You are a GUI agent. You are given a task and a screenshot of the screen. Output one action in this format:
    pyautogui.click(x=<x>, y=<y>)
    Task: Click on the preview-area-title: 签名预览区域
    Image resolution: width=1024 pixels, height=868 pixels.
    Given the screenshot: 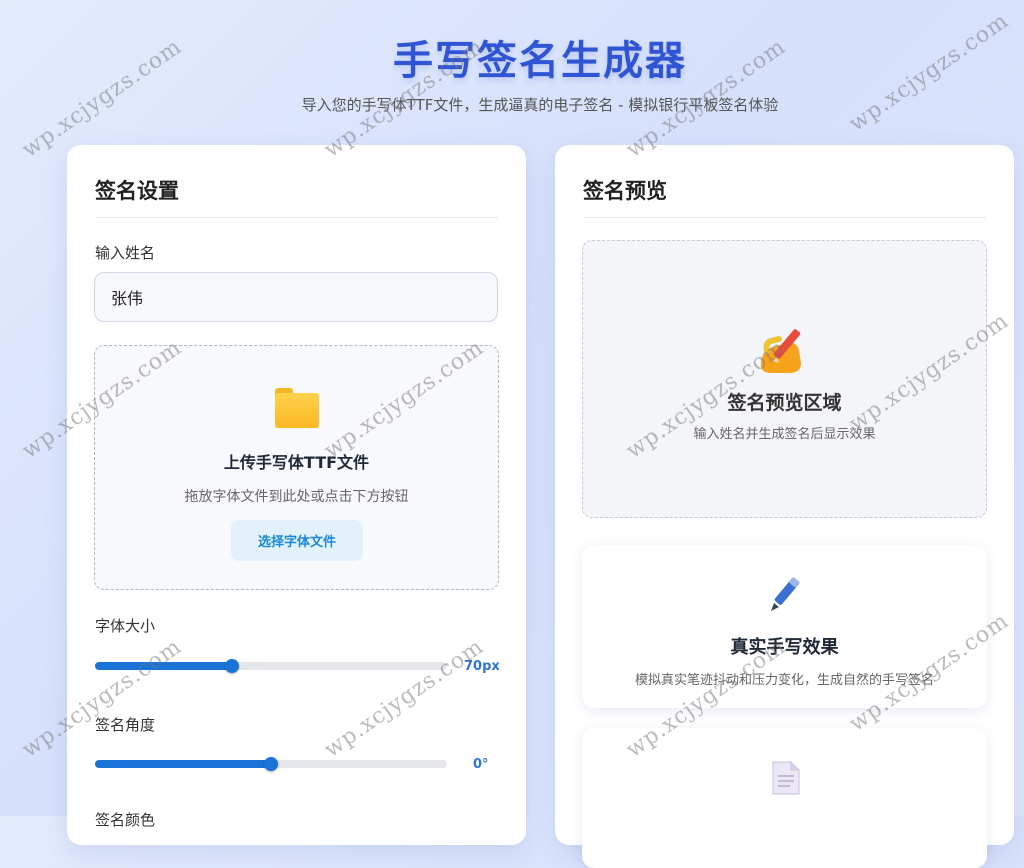 What is the action you would take?
    pyautogui.click(x=784, y=403)
    